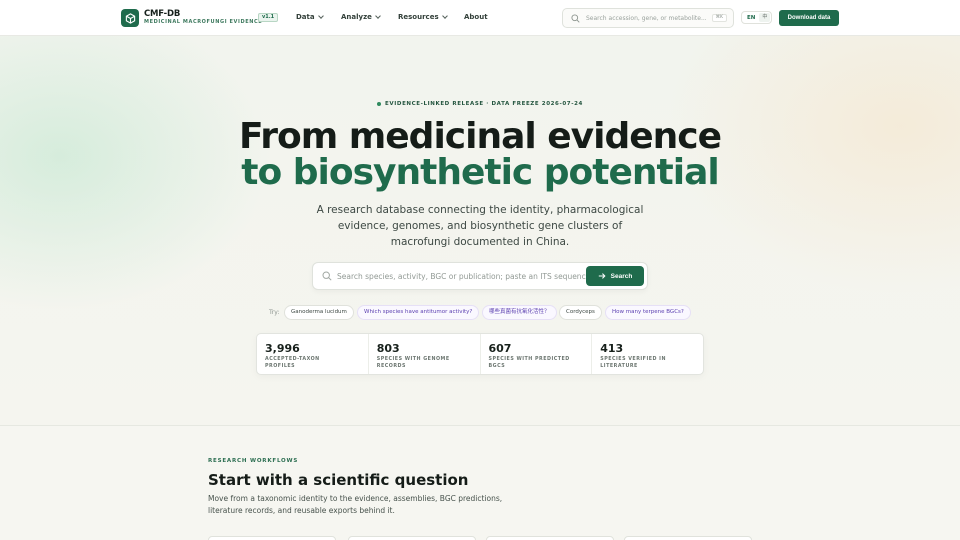  What do you see at coordinates (480, 172) in the screenshot?
I see `hero-title-line2: to biosynthetic potential` at bounding box center [480, 172].